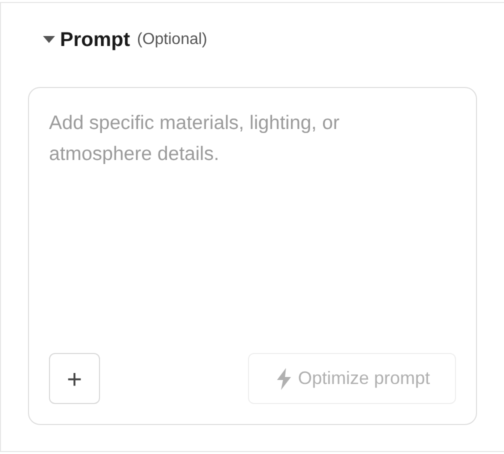 This screenshot has width=504, height=454. Describe the element at coordinates (95, 40) in the screenshot. I see `section-title: Prompt` at that location.